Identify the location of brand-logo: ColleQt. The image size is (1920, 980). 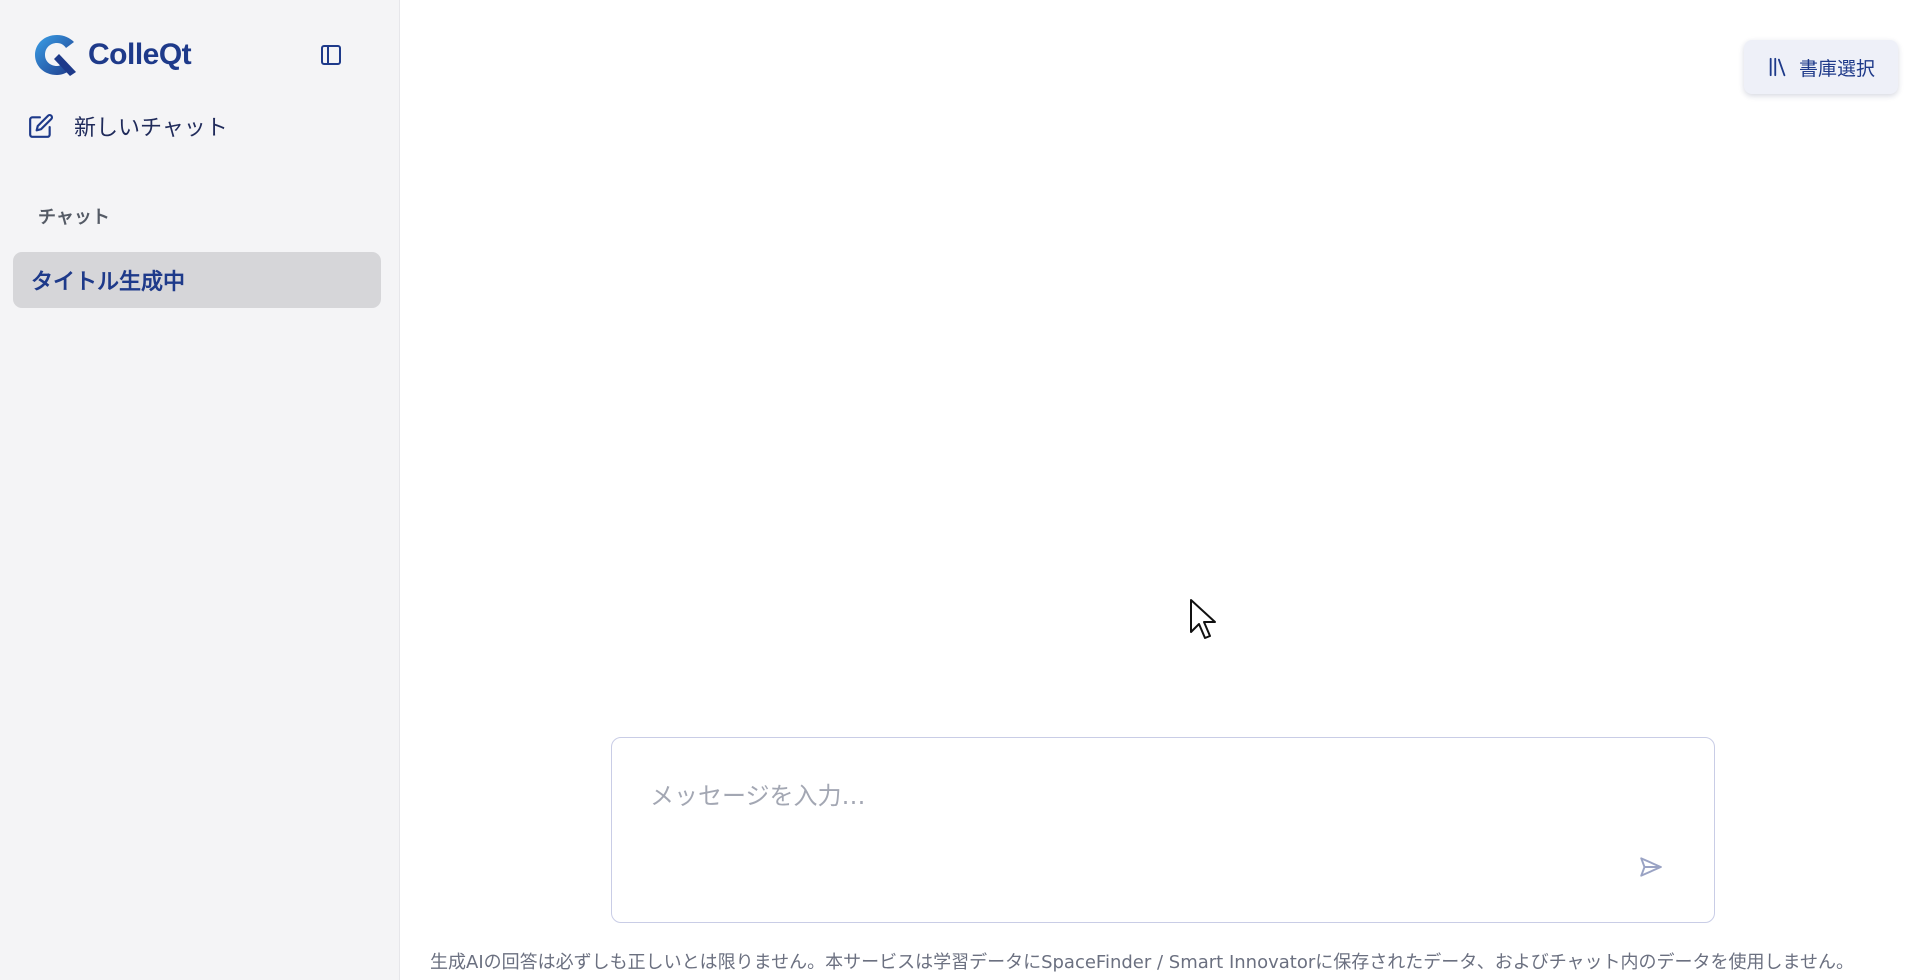
(112, 55).